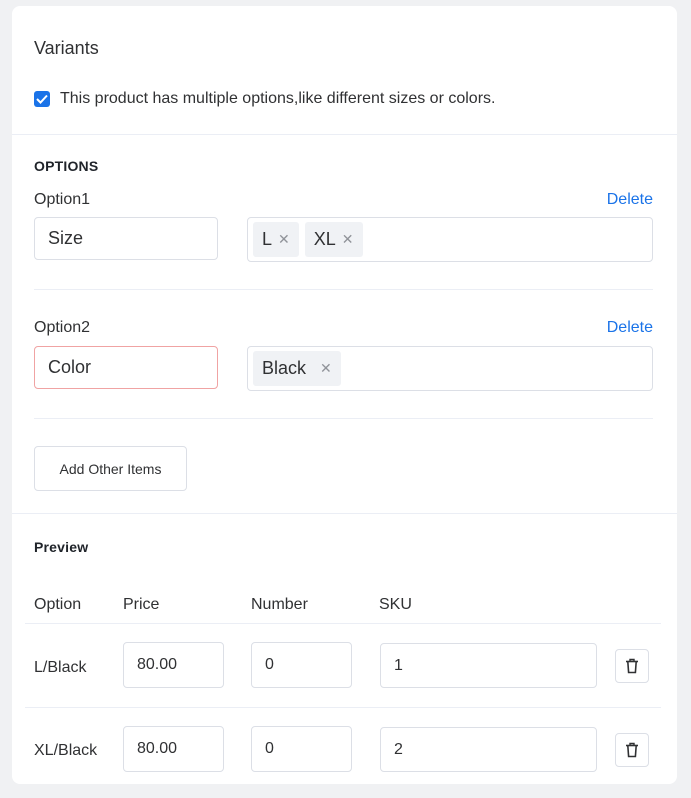 The width and height of the screenshot is (691, 798). What do you see at coordinates (58, 604) in the screenshot?
I see `column-header-option: Option` at bounding box center [58, 604].